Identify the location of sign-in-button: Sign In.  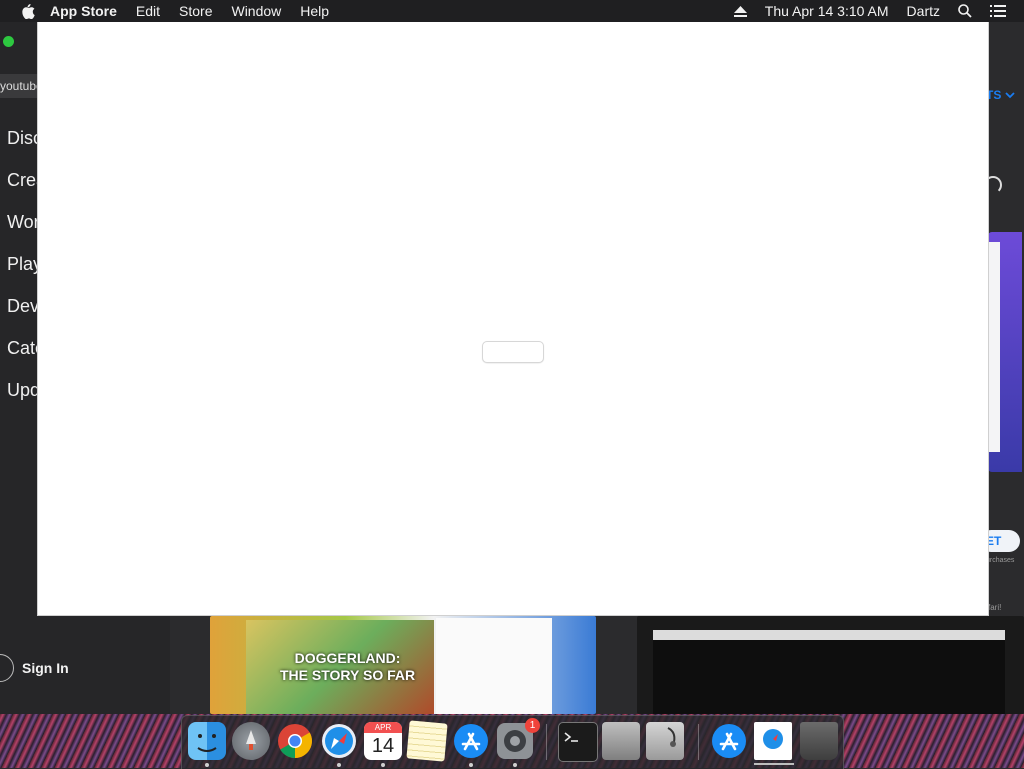
(34, 668).